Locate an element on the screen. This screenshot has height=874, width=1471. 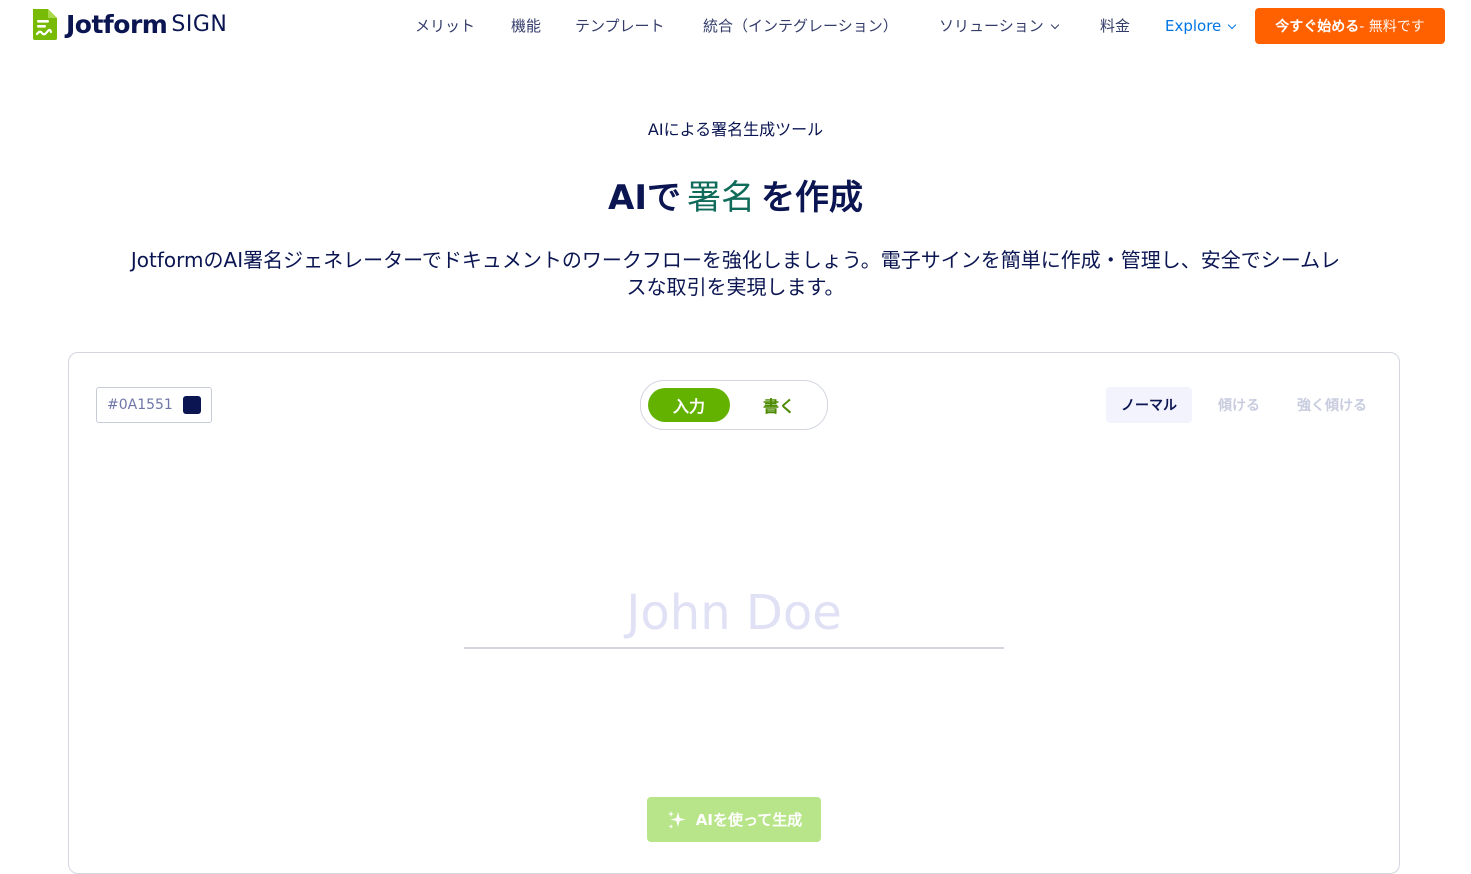
nav-item-label: ソリューション is located at coordinates (991, 26).